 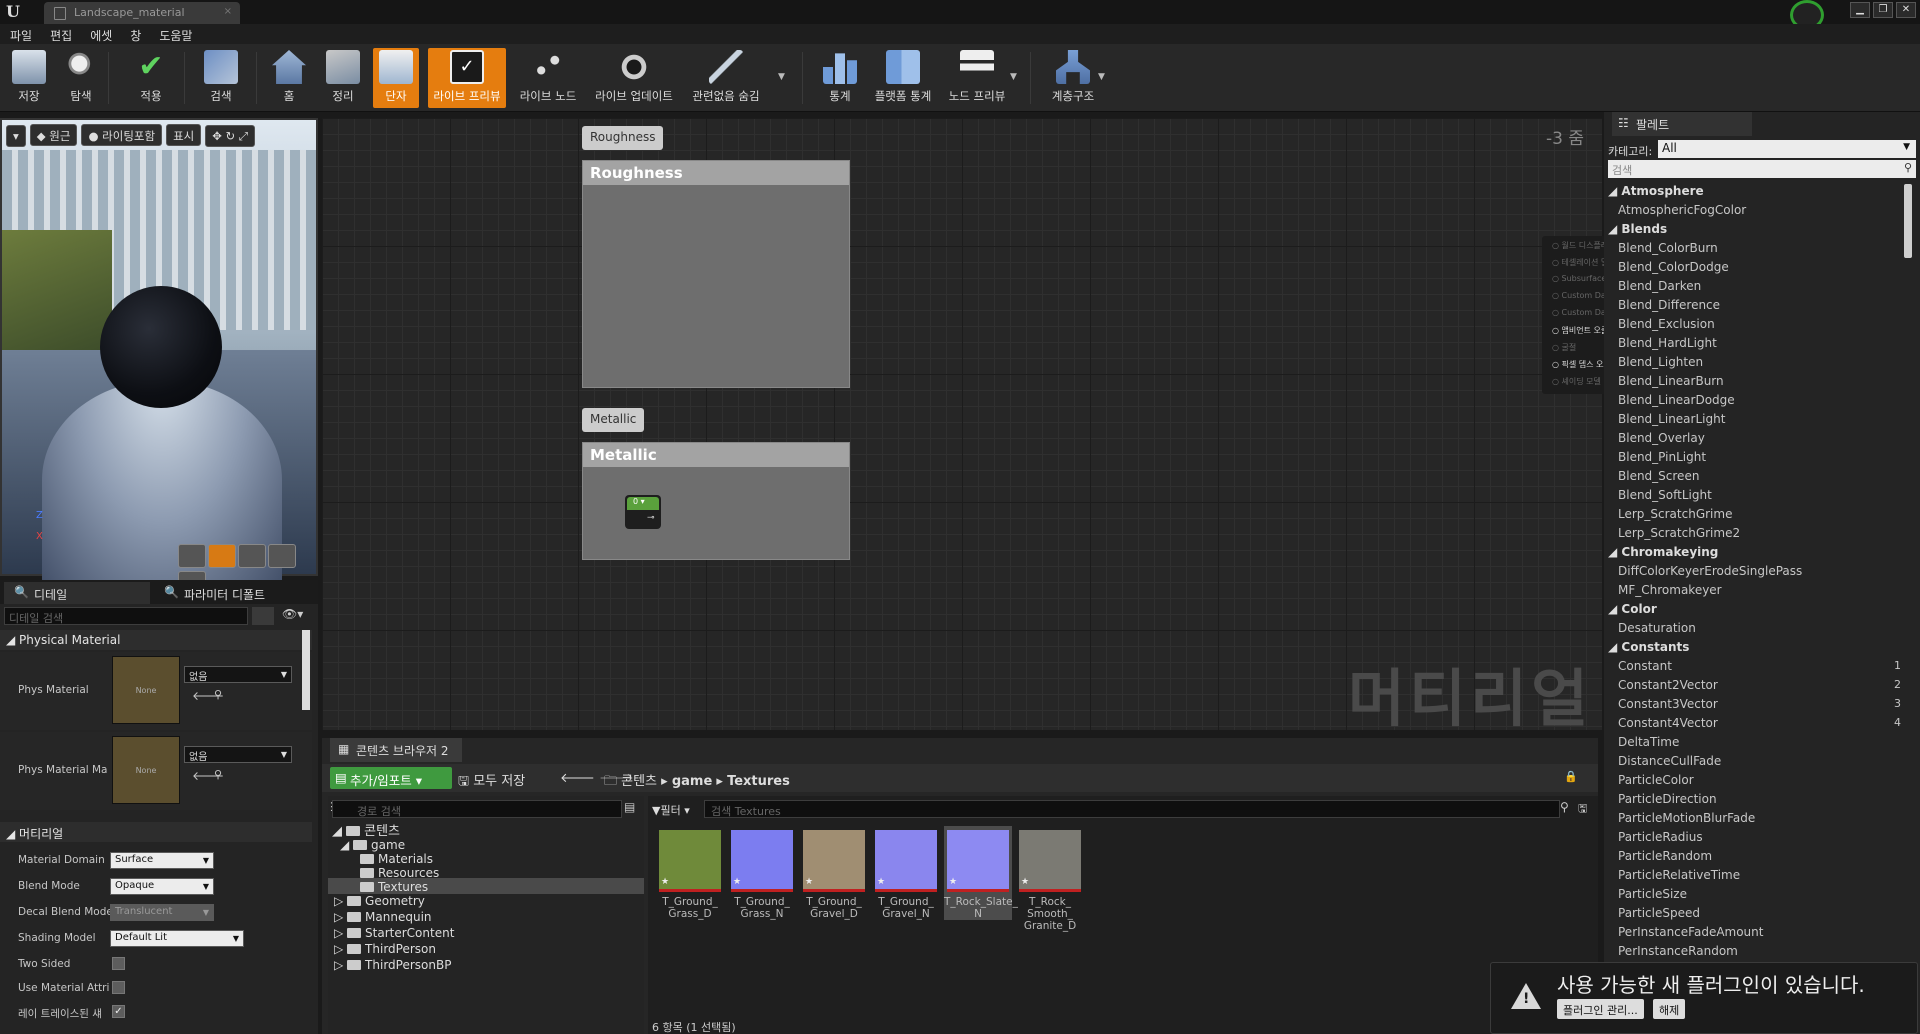 What do you see at coordinates (613, 420) in the screenshot?
I see `metallic-comment-tag: Metallic` at bounding box center [613, 420].